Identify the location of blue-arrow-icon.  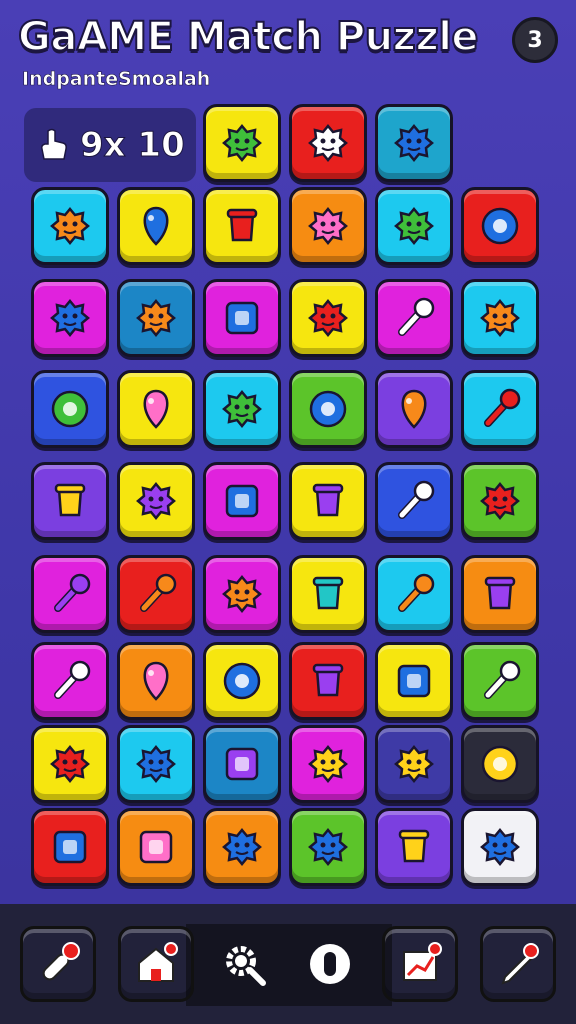
(70, 847).